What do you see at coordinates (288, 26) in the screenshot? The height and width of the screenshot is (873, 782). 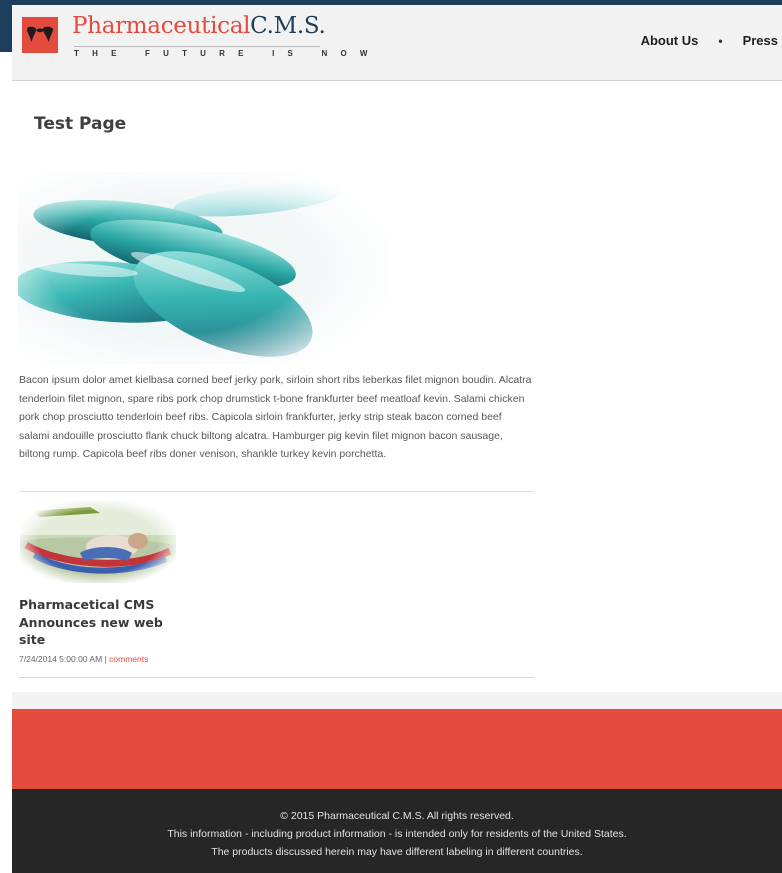 I see `brand-name-part2: C.M.S.` at bounding box center [288, 26].